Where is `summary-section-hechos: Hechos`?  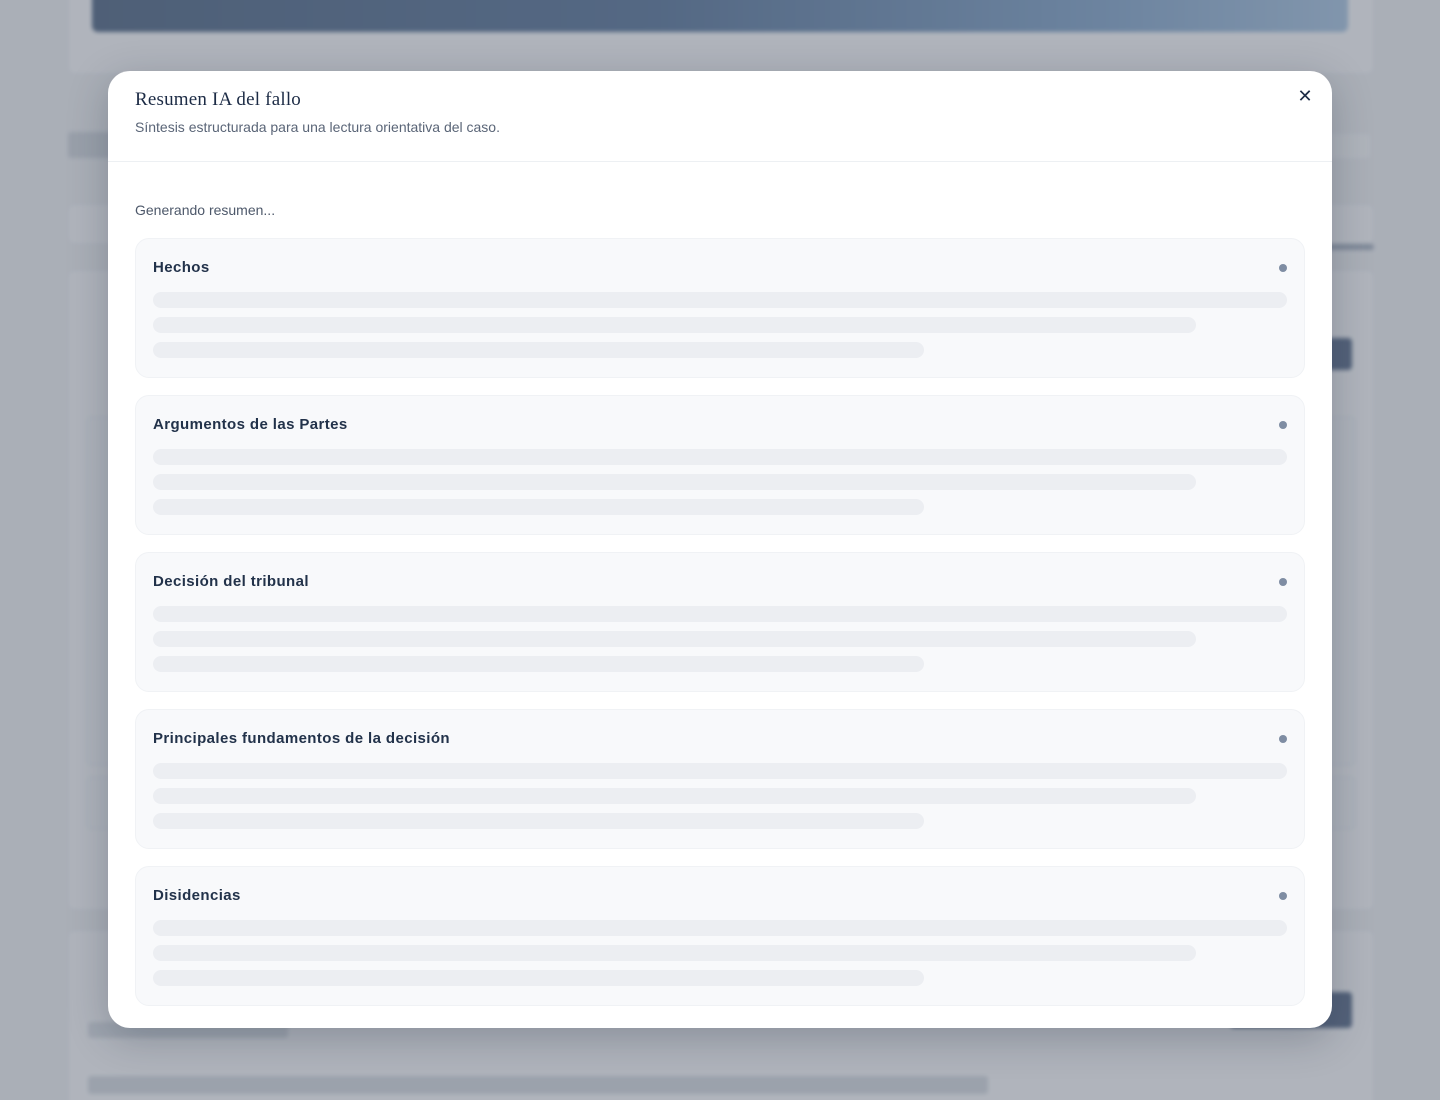 summary-section-hechos: Hechos is located at coordinates (720, 308).